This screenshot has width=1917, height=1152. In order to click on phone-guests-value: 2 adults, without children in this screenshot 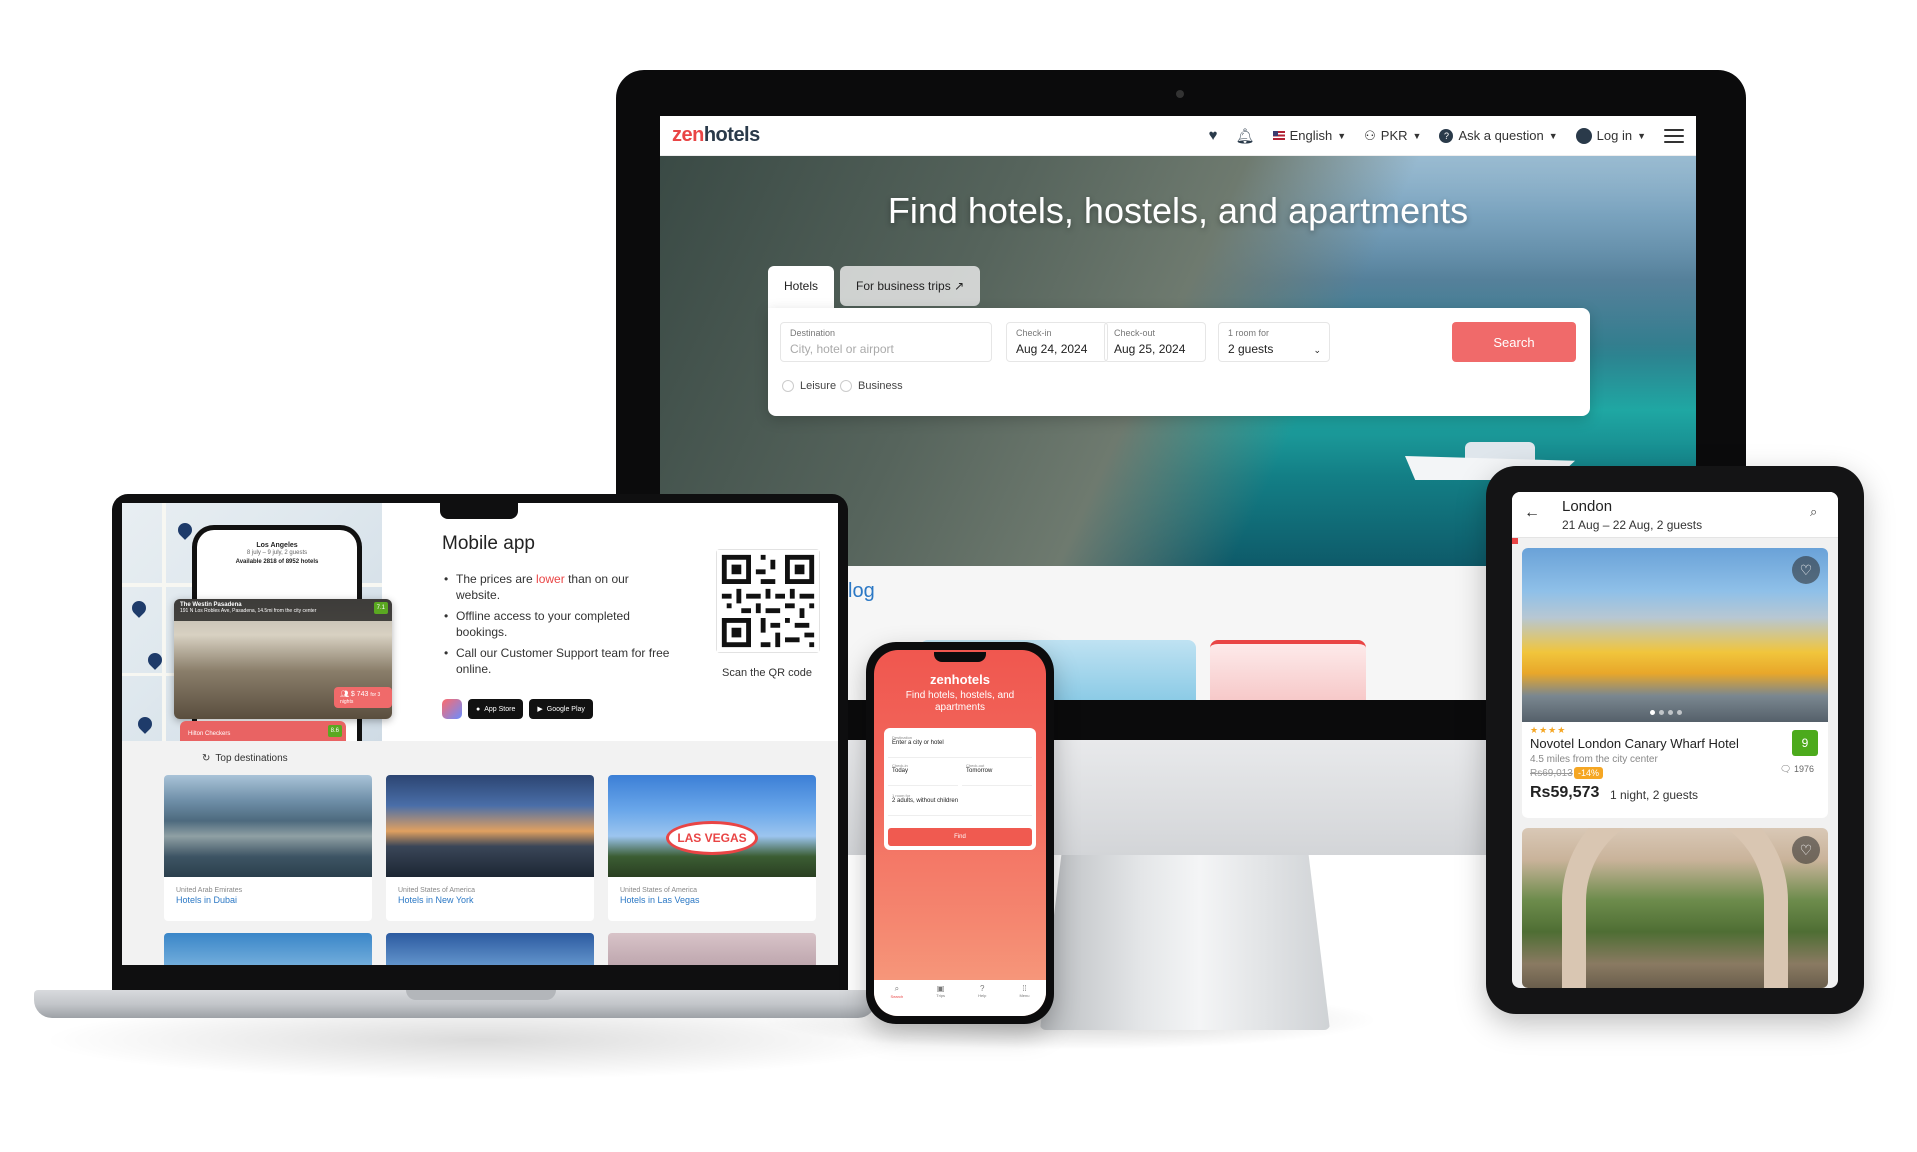, I will do `click(925, 801)`.